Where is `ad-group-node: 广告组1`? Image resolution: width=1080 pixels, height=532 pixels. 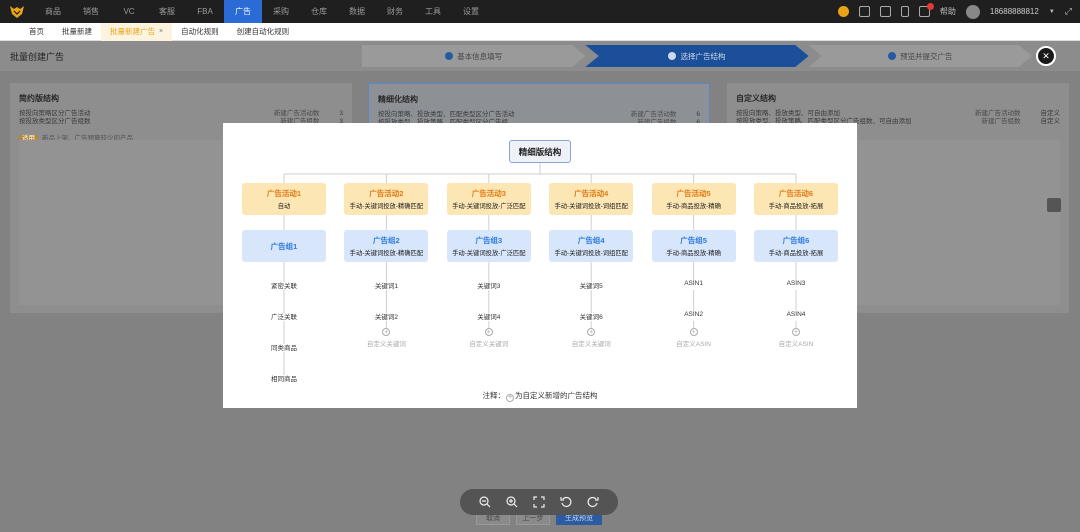 ad-group-node: 广告组1 is located at coordinates (284, 246).